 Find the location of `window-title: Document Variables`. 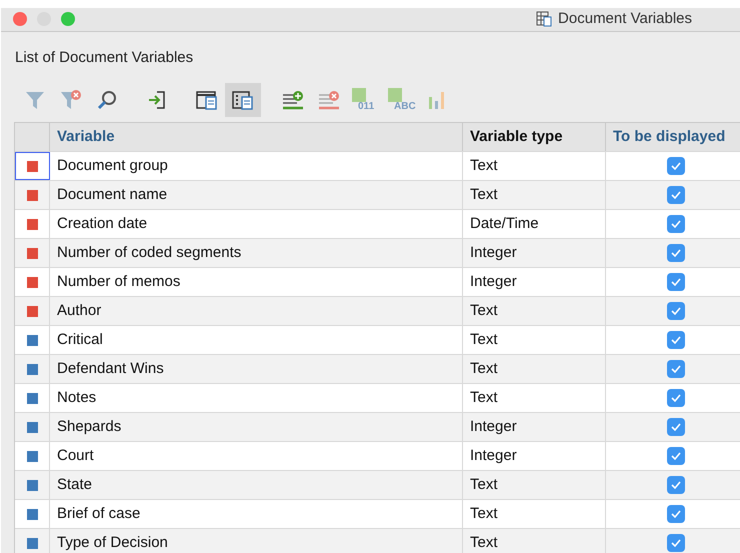

window-title: Document Variables is located at coordinates (625, 19).